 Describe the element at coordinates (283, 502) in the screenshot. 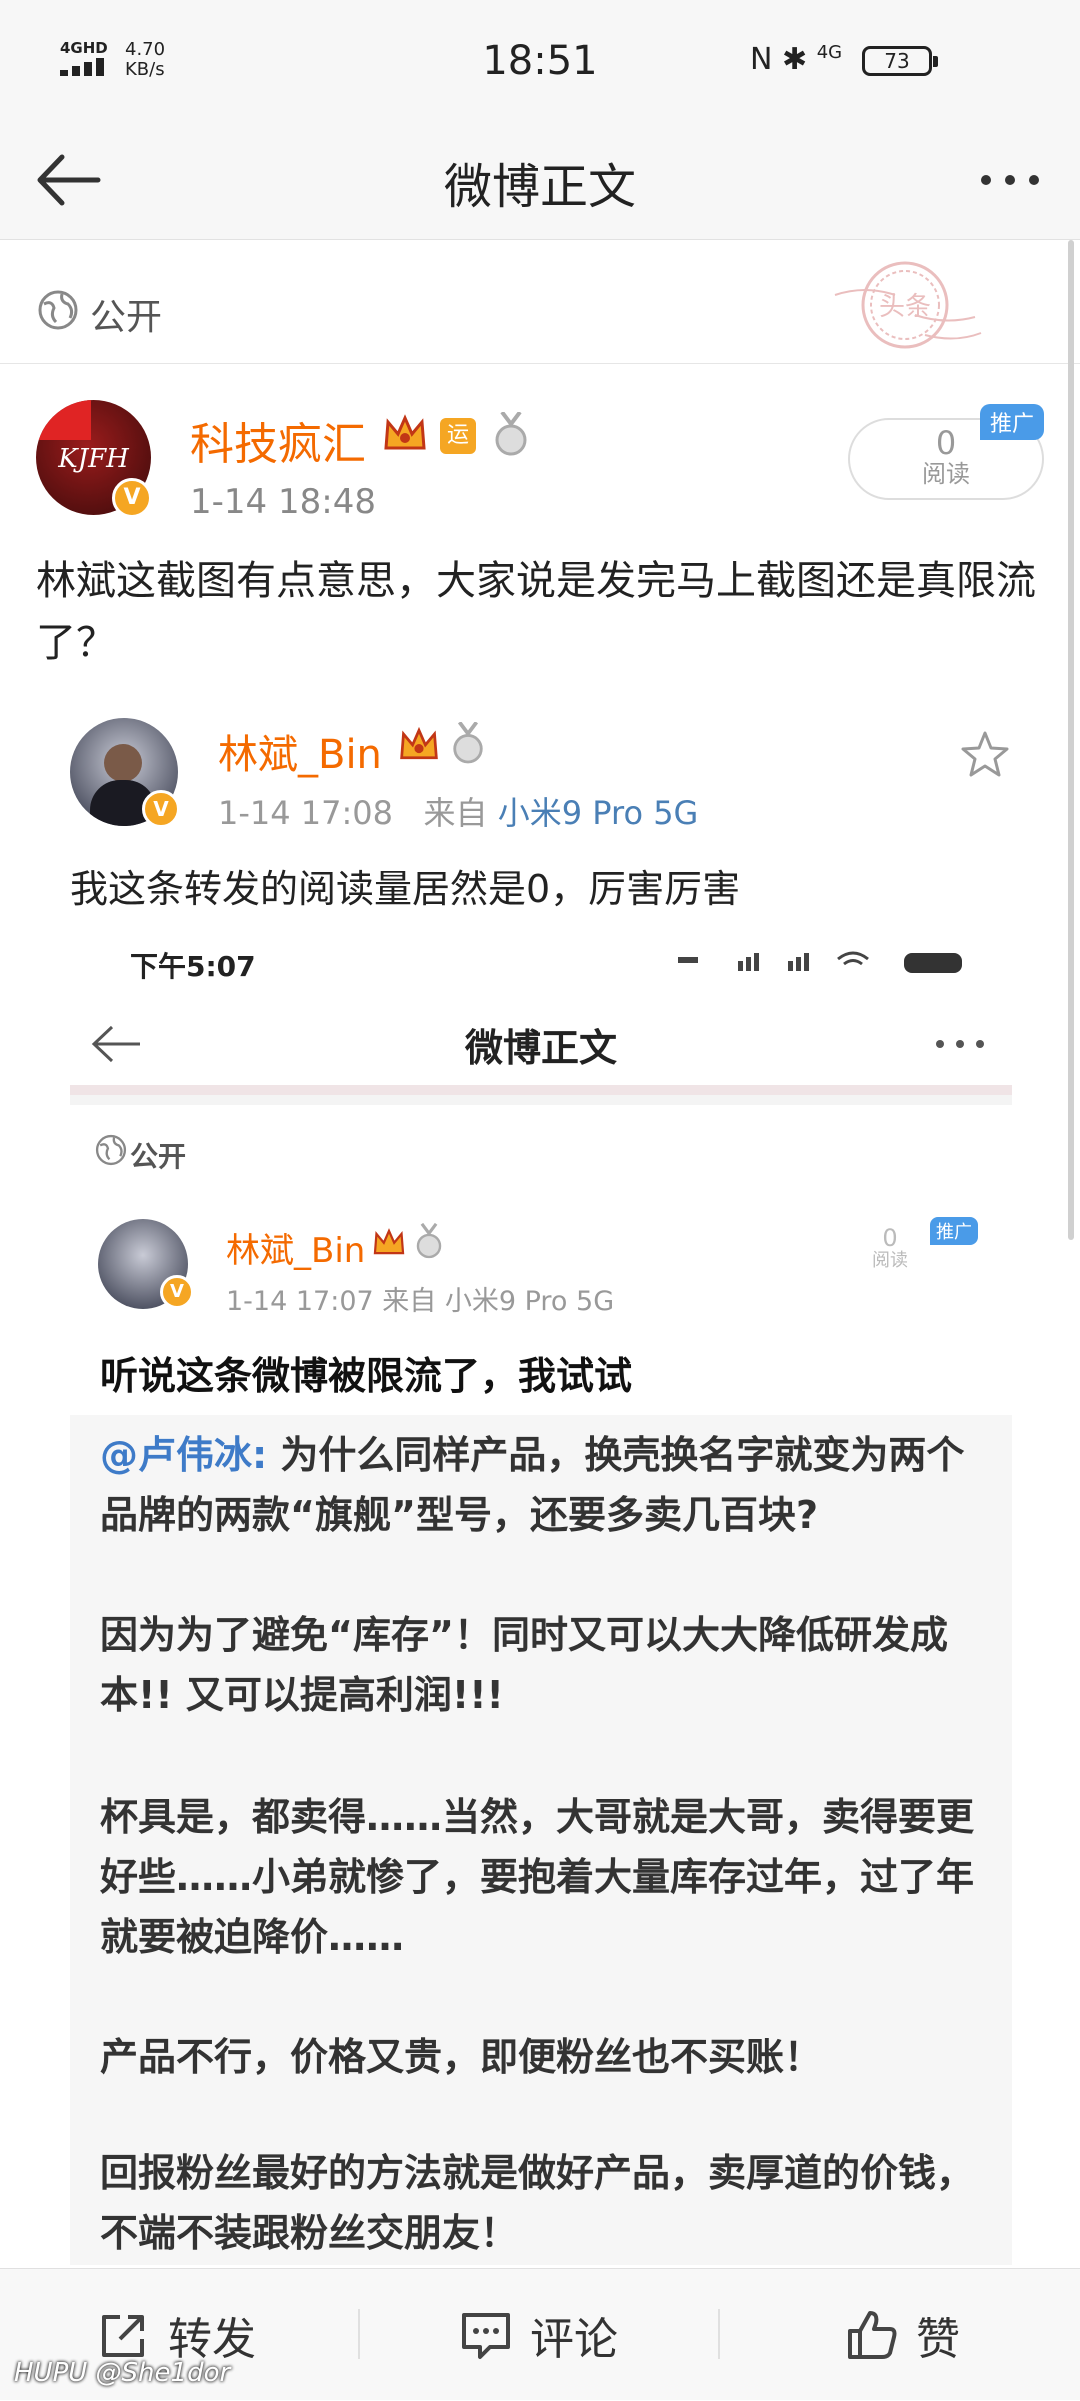

I see `post-time: 1-14 18:48` at that location.